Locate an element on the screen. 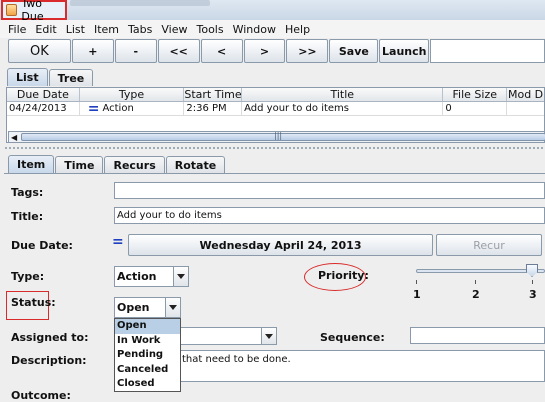  column-file-size: File Size is located at coordinates (475, 94).